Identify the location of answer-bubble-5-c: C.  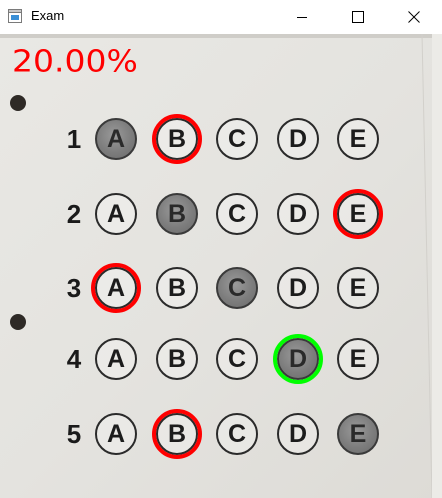
(237, 434).